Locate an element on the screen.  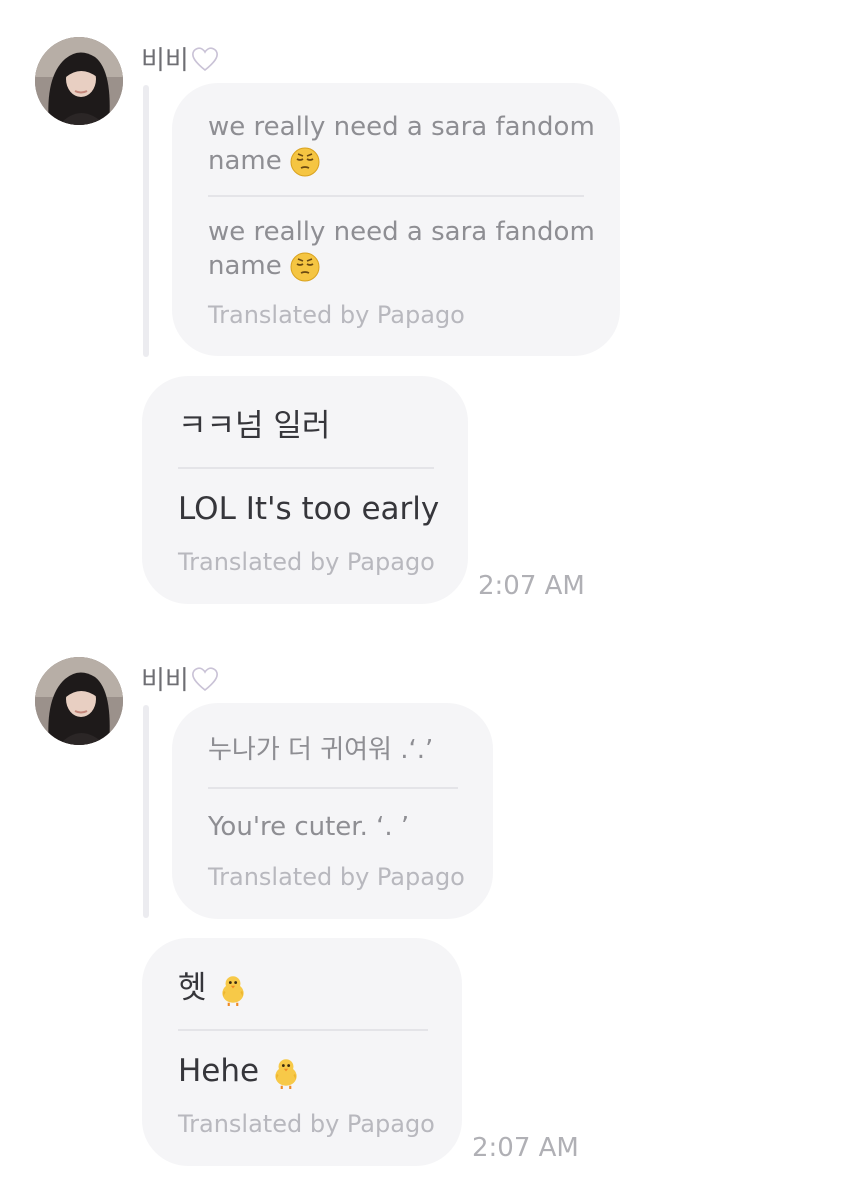
quote-original-line1: 누나가 더 귀여워 .‘.’ is located at coordinates (321, 750).